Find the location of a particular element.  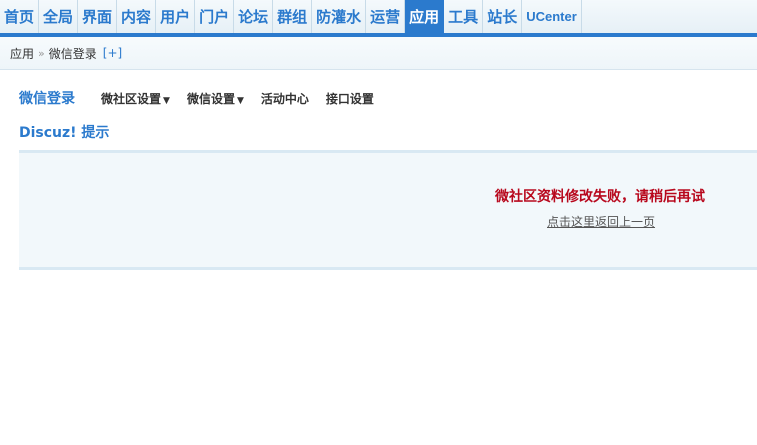

tab-activity-center: 活动中心 is located at coordinates (285, 98).